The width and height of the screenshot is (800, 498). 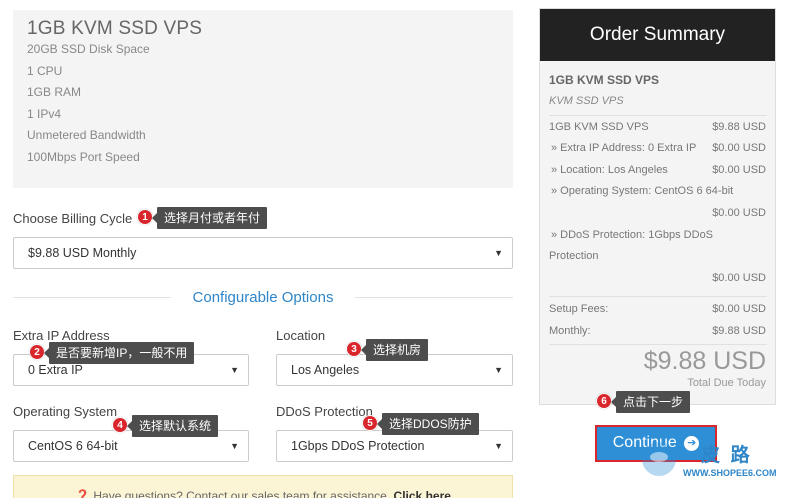 I want to click on callout-text: 选择默认系统, so click(x=172, y=426).